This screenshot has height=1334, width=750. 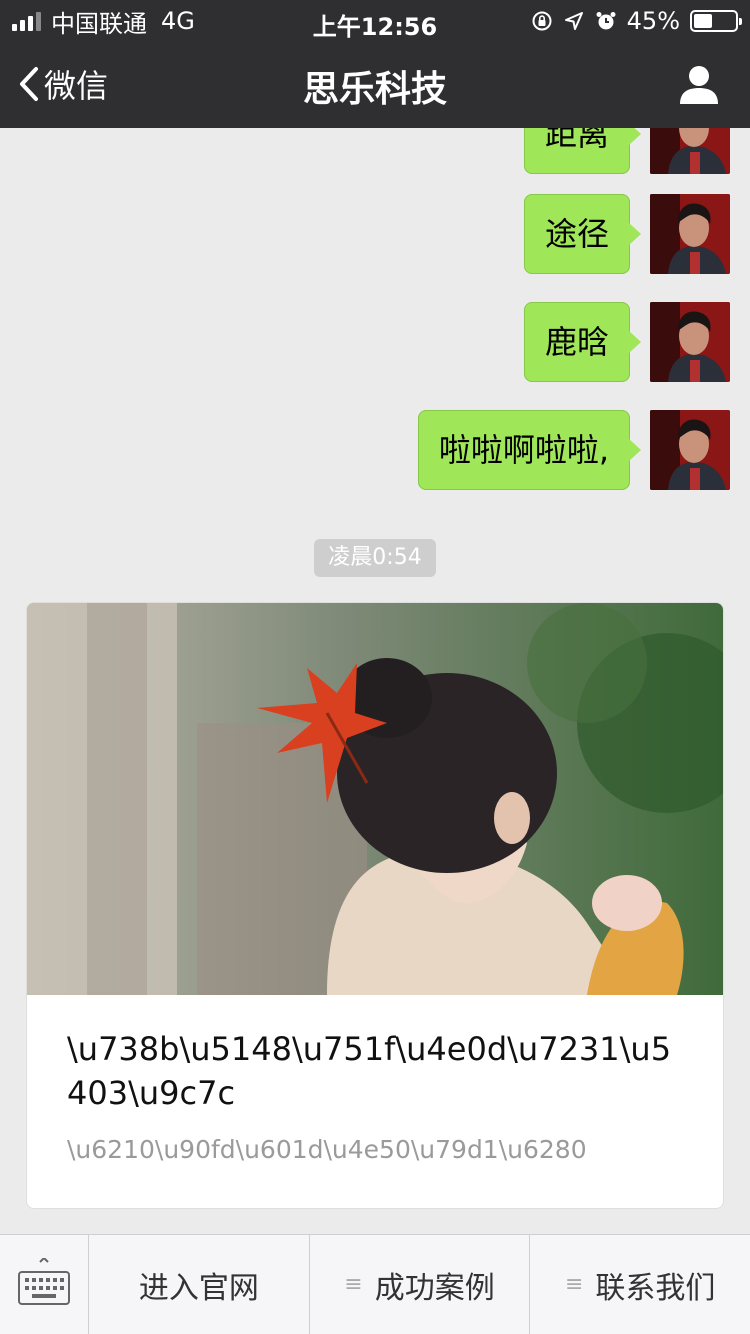 I want to click on menu-item-cases: ≡ 成功案例, so click(x=420, y=1284).